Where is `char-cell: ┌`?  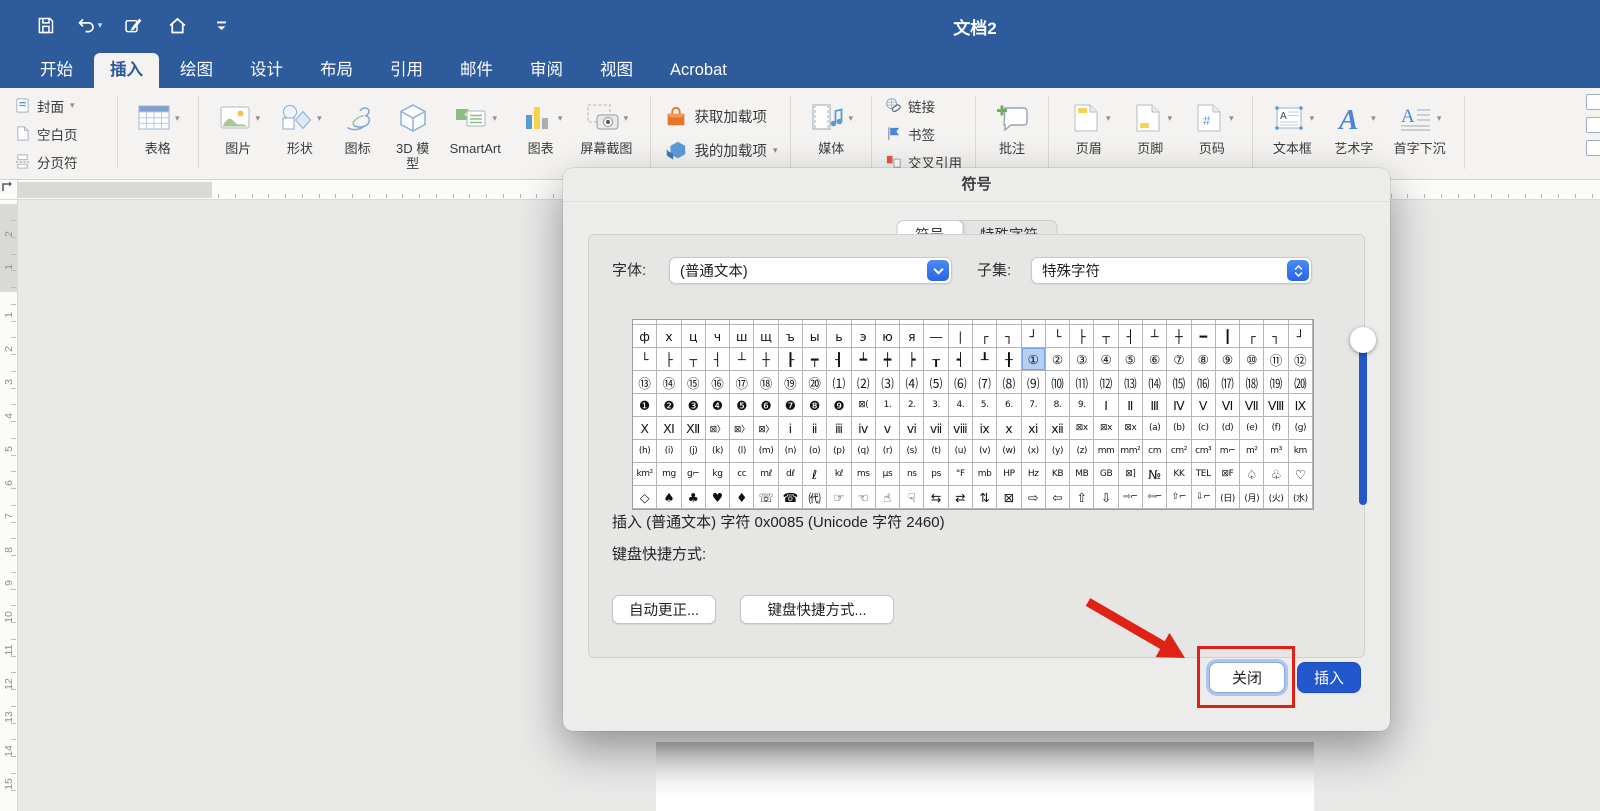 char-cell: ┌ is located at coordinates (985, 336).